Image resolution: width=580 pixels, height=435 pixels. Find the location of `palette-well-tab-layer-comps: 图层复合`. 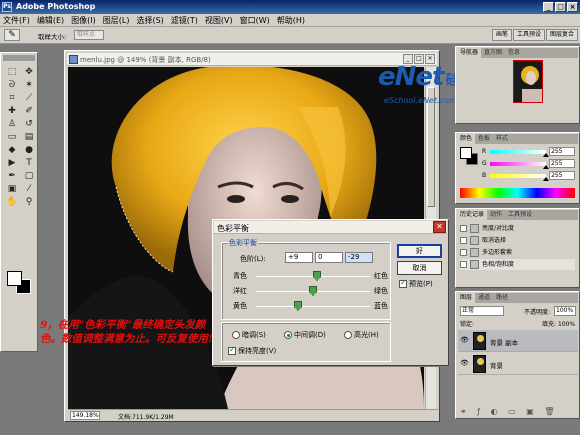

palette-well-tab-layer-comps: 图层复合 is located at coordinates (561, 35).